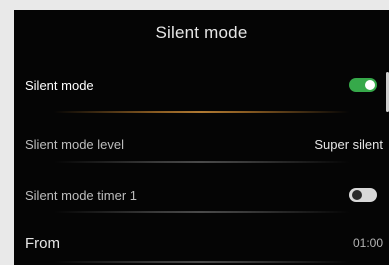  Describe the element at coordinates (348, 144) in the screenshot. I see `silent-mode-level-value: Super silent` at that location.